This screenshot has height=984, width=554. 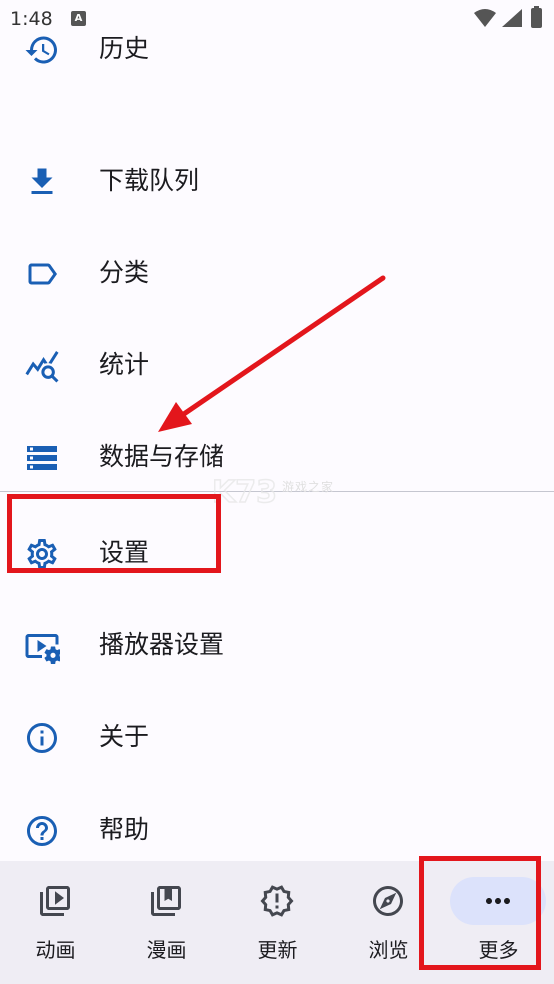 What do you see at coordinates (124, 736) in the screenshot?
I see `menu-item-label: 关于` at bounding box center [124, 736].